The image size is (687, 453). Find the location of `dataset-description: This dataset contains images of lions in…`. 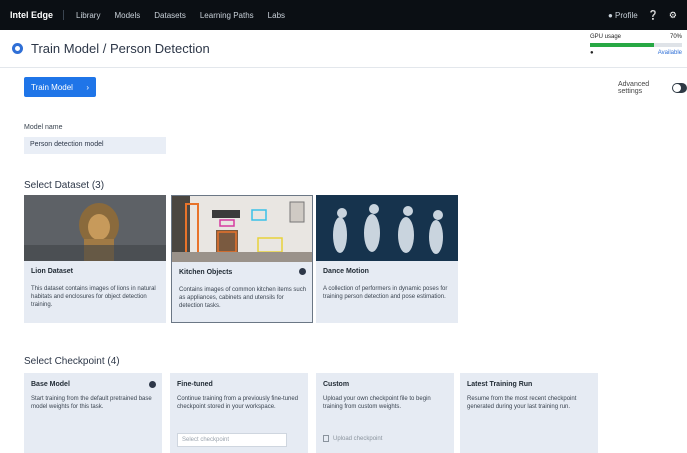

dataset-description: This dataset contains images of lions in… is located at coordinates (93, 297).